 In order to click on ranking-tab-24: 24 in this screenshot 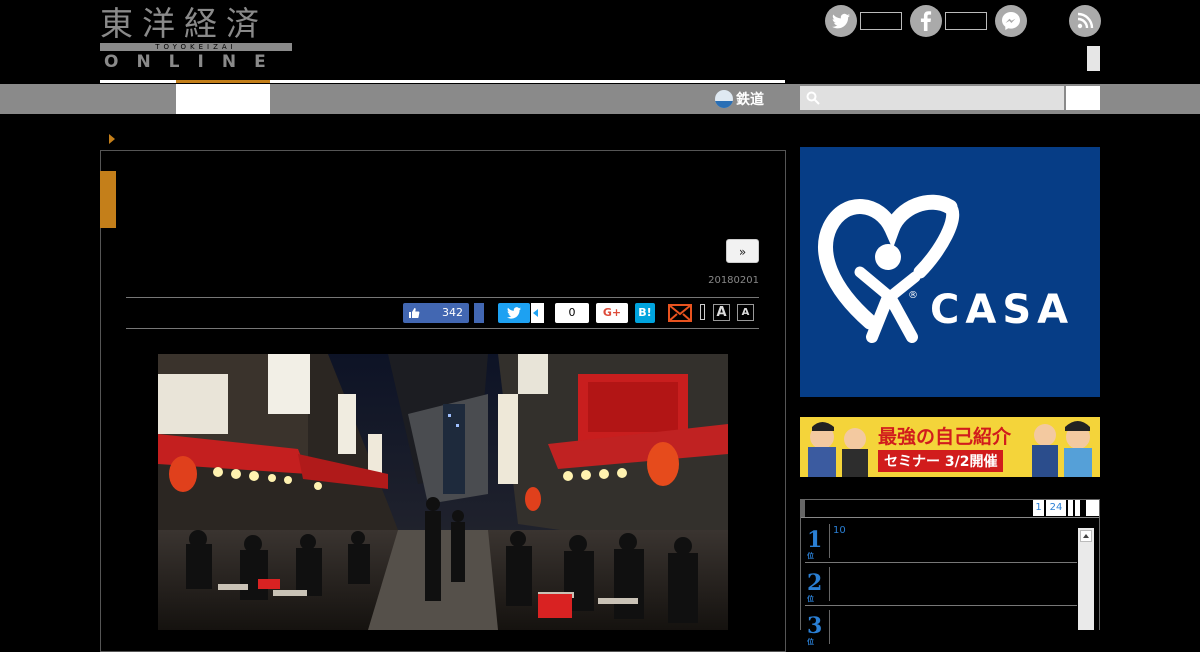, I will do `click(1056, 508)`.